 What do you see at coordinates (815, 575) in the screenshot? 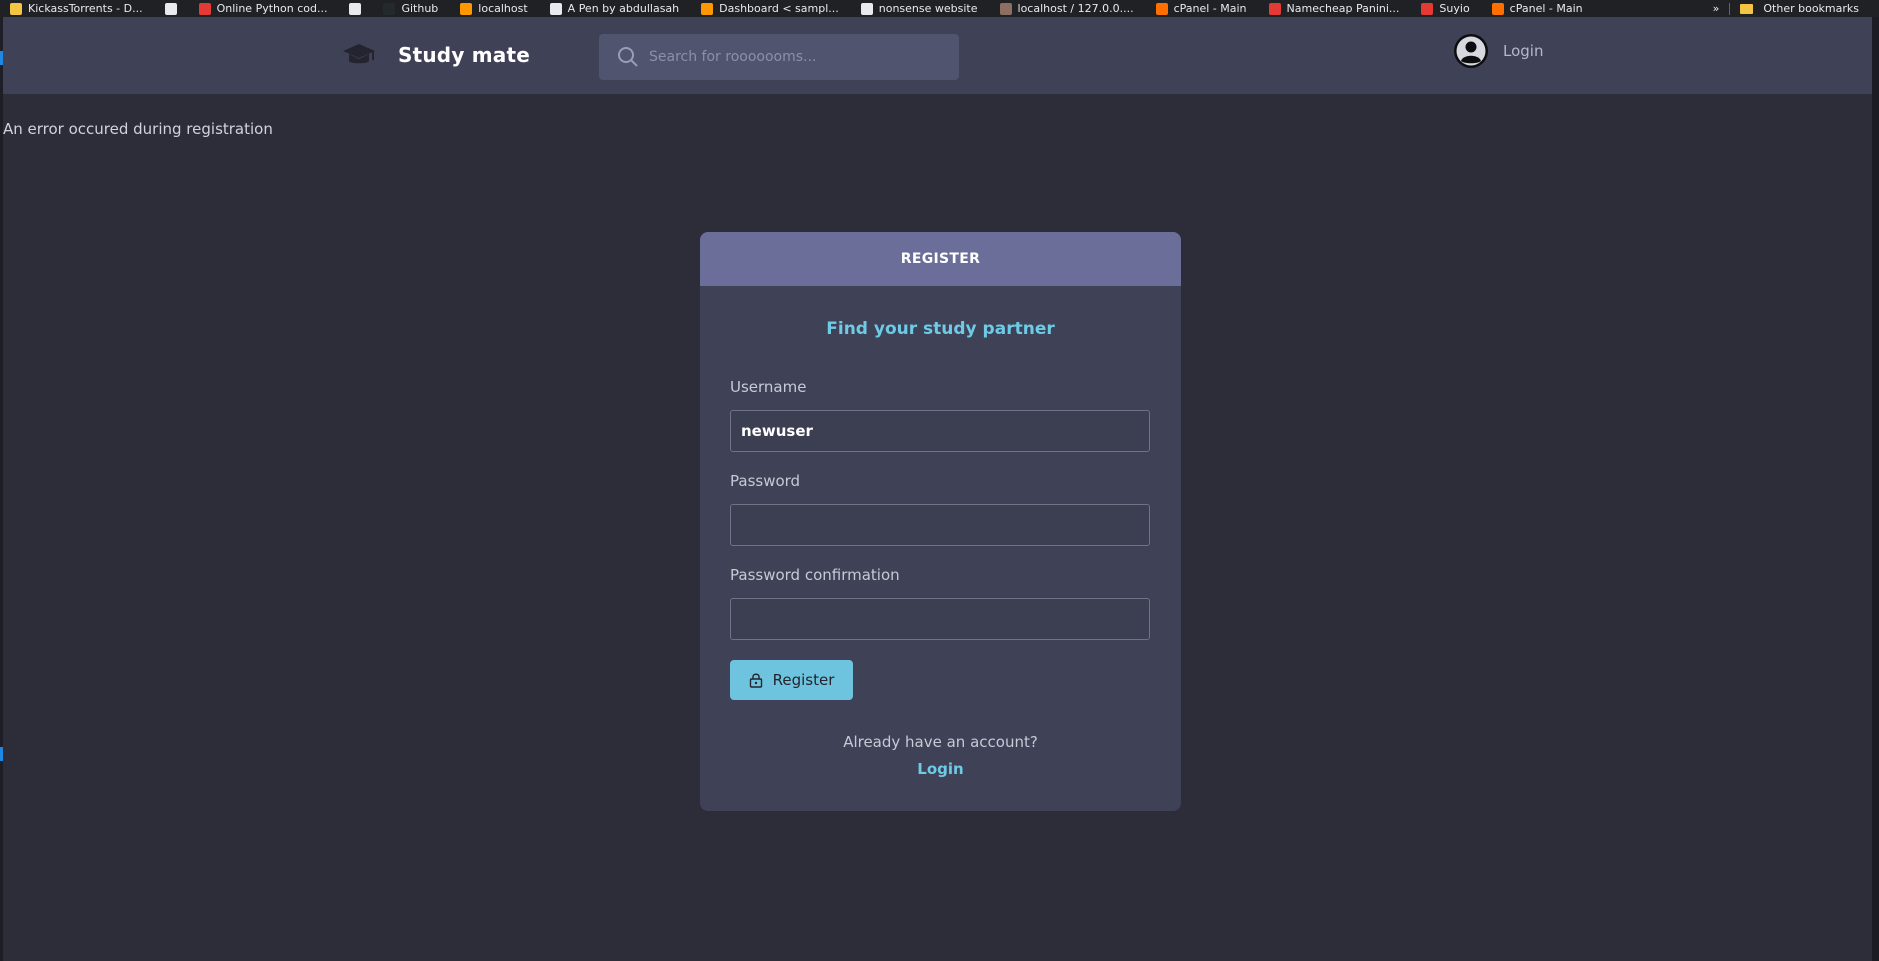
I see `password-confirmation-label: Password confirmation` at bounding box center [815, 575].